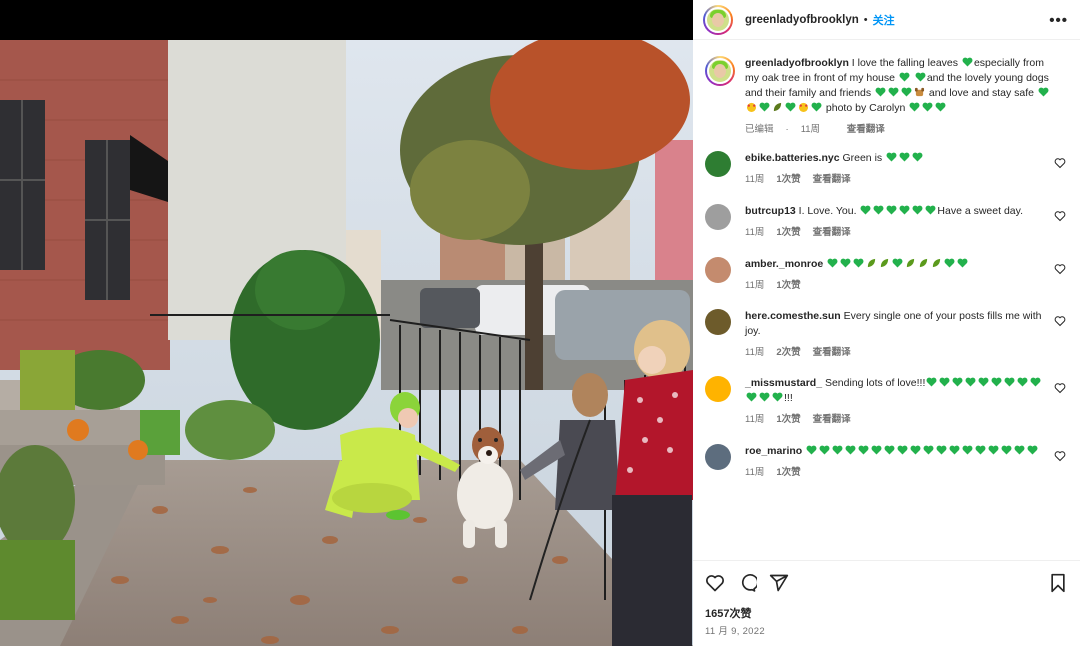 The image size is (1080, 646). What do you see at coordinates (802, 20) in the screenshot?
I see `author-username: greenladyofbrooklyn` at bounding box center [802, 20].